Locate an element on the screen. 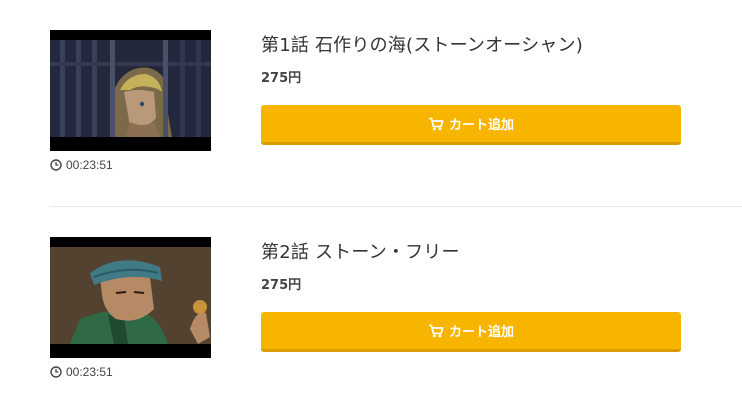 This screenshot has height=405, width=742. episode-title: 第1話 石作りの海(ストーンオーシャン) is located at coordinates (422, 44).